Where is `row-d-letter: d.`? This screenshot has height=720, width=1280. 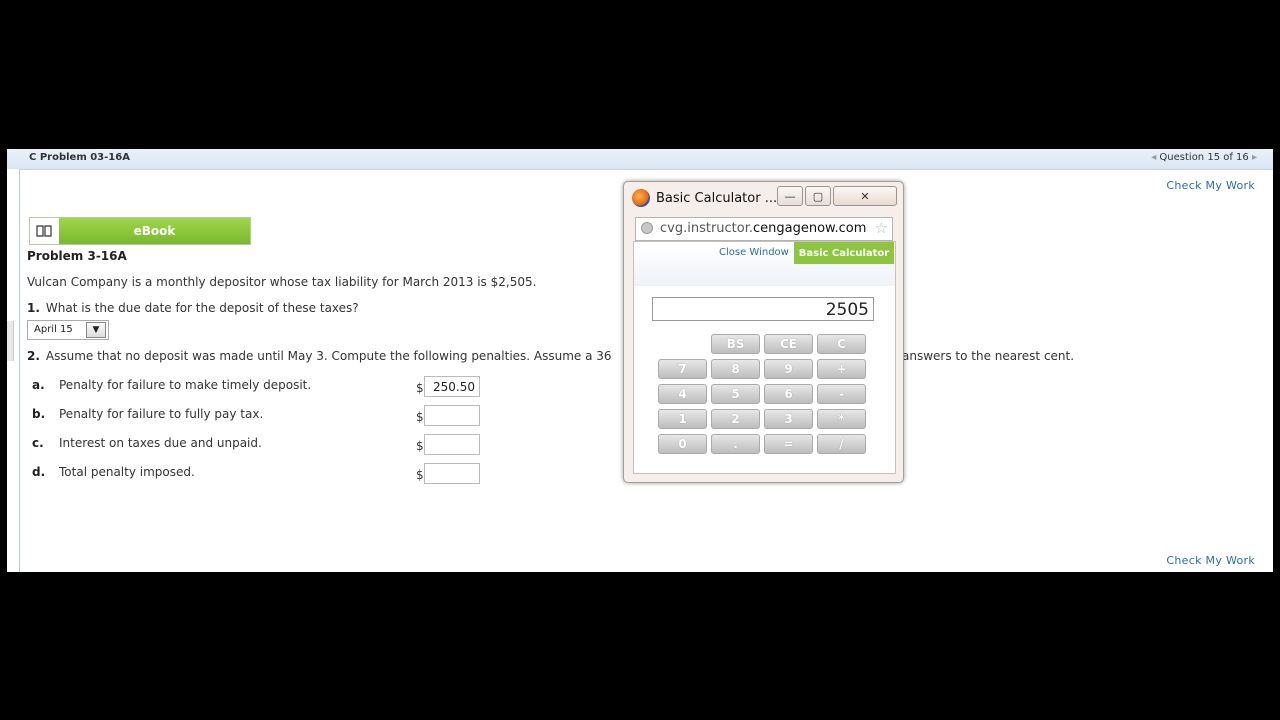 row-d-letter: d. is located at coordinates (39, 472).